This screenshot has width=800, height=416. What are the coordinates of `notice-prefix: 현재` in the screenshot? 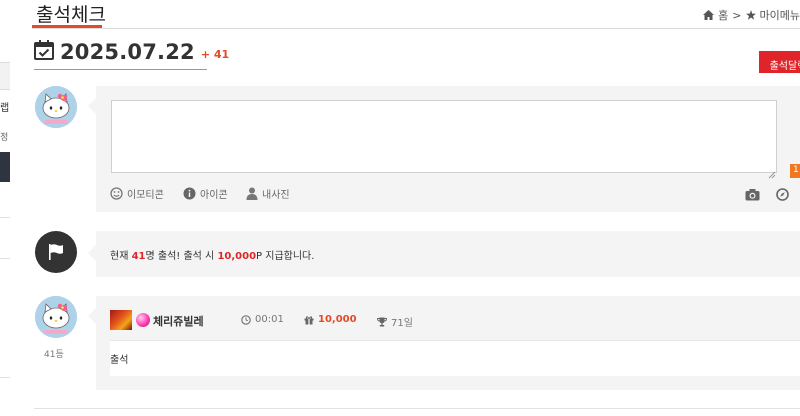 It's located at (119, 256).